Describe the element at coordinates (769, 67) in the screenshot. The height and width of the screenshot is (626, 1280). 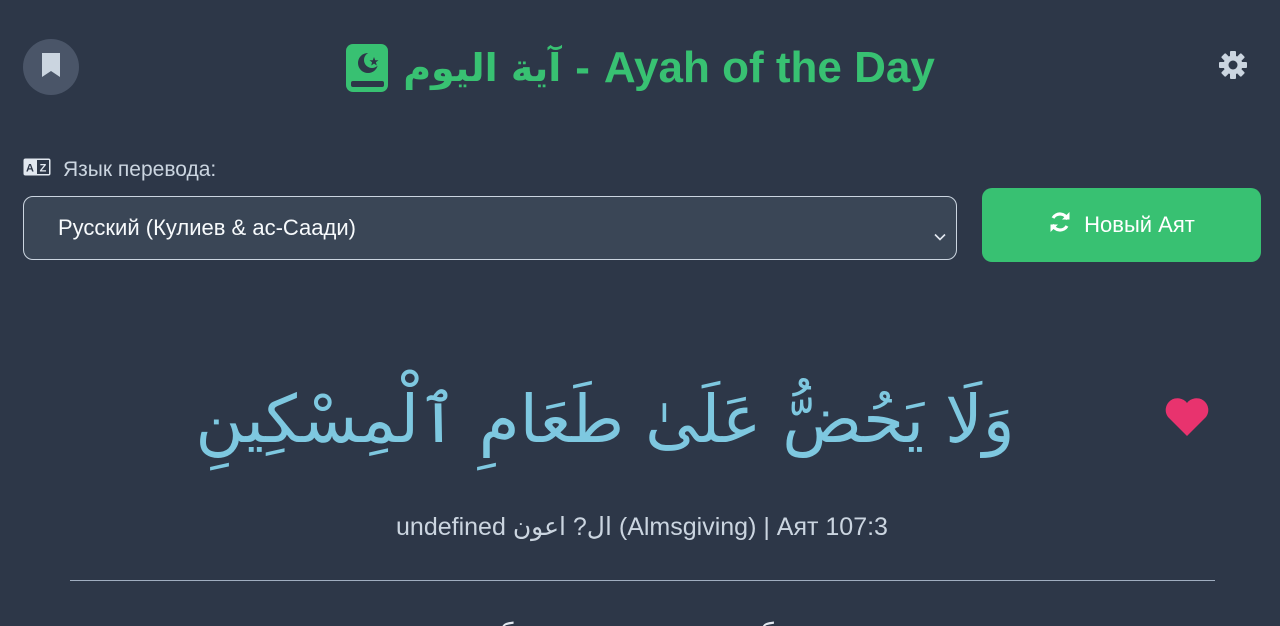
I see `title-english: Ayah of the Day` at that location.